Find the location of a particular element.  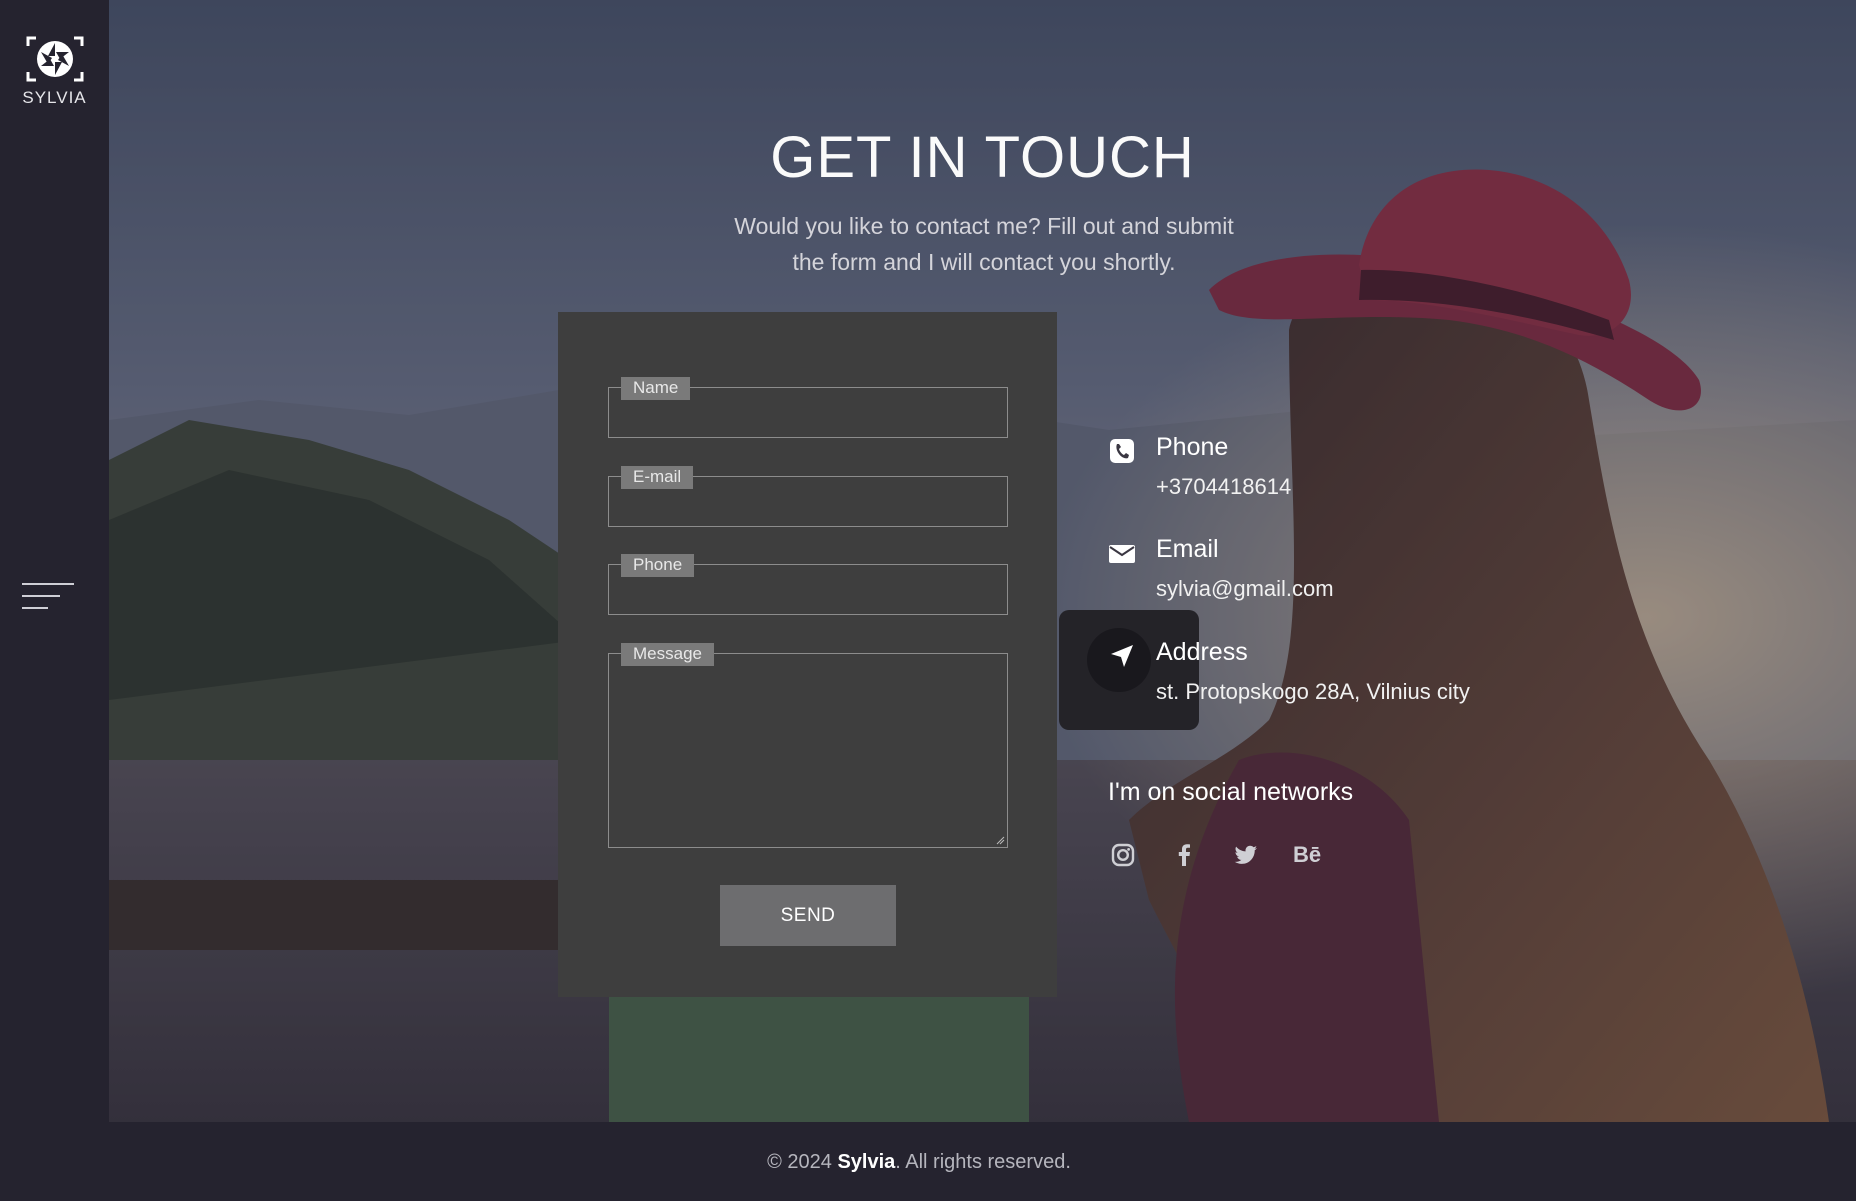

twitter-icon is located at coordinates (1246, 855).